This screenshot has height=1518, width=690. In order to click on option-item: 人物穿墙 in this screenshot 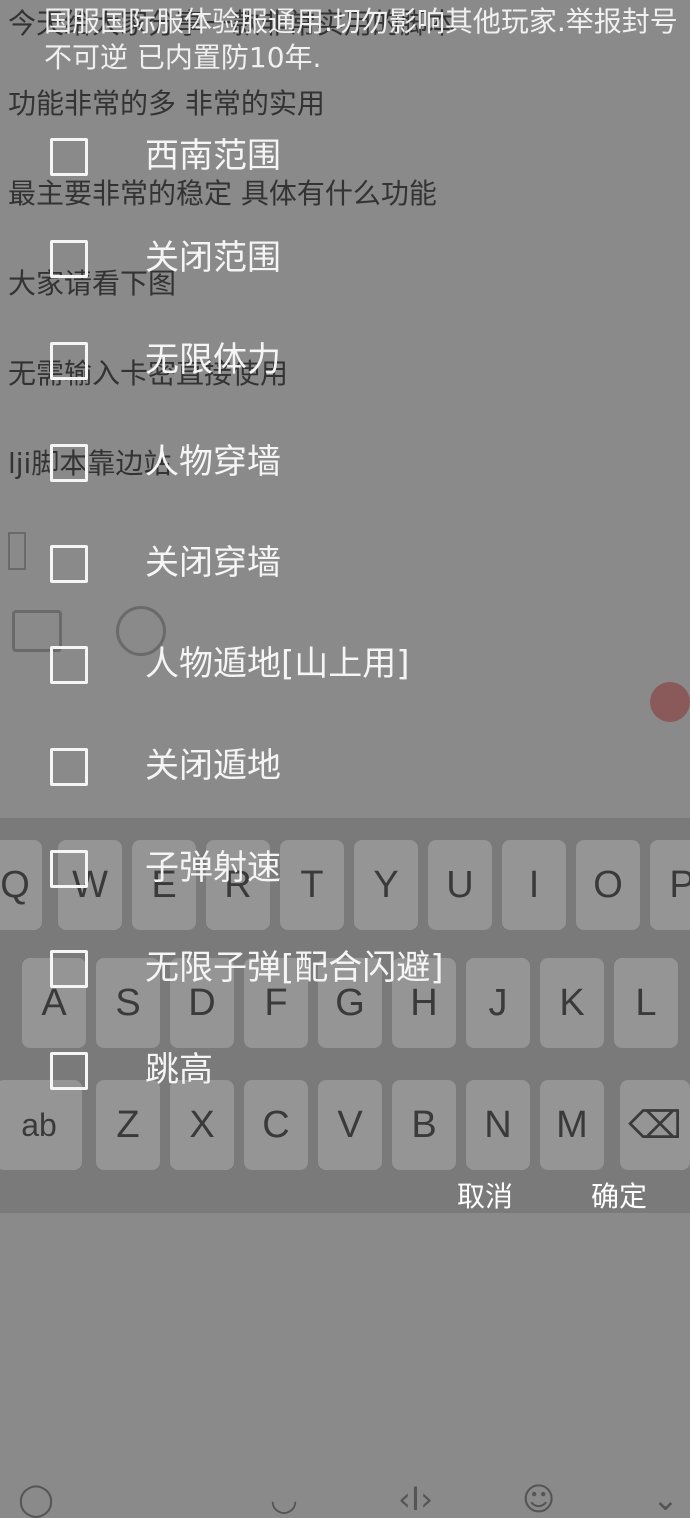, I will do `click(345, 488)`.